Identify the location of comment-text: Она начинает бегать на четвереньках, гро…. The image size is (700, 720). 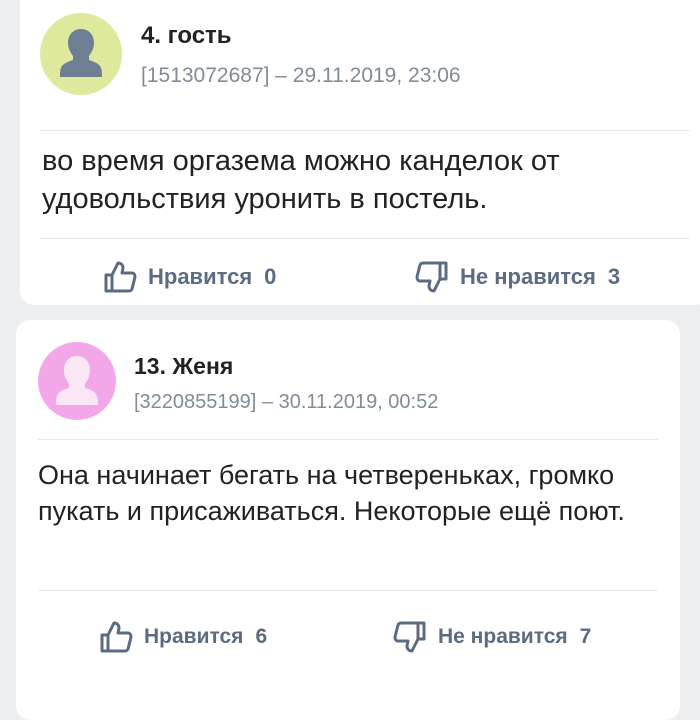
(331, 493).